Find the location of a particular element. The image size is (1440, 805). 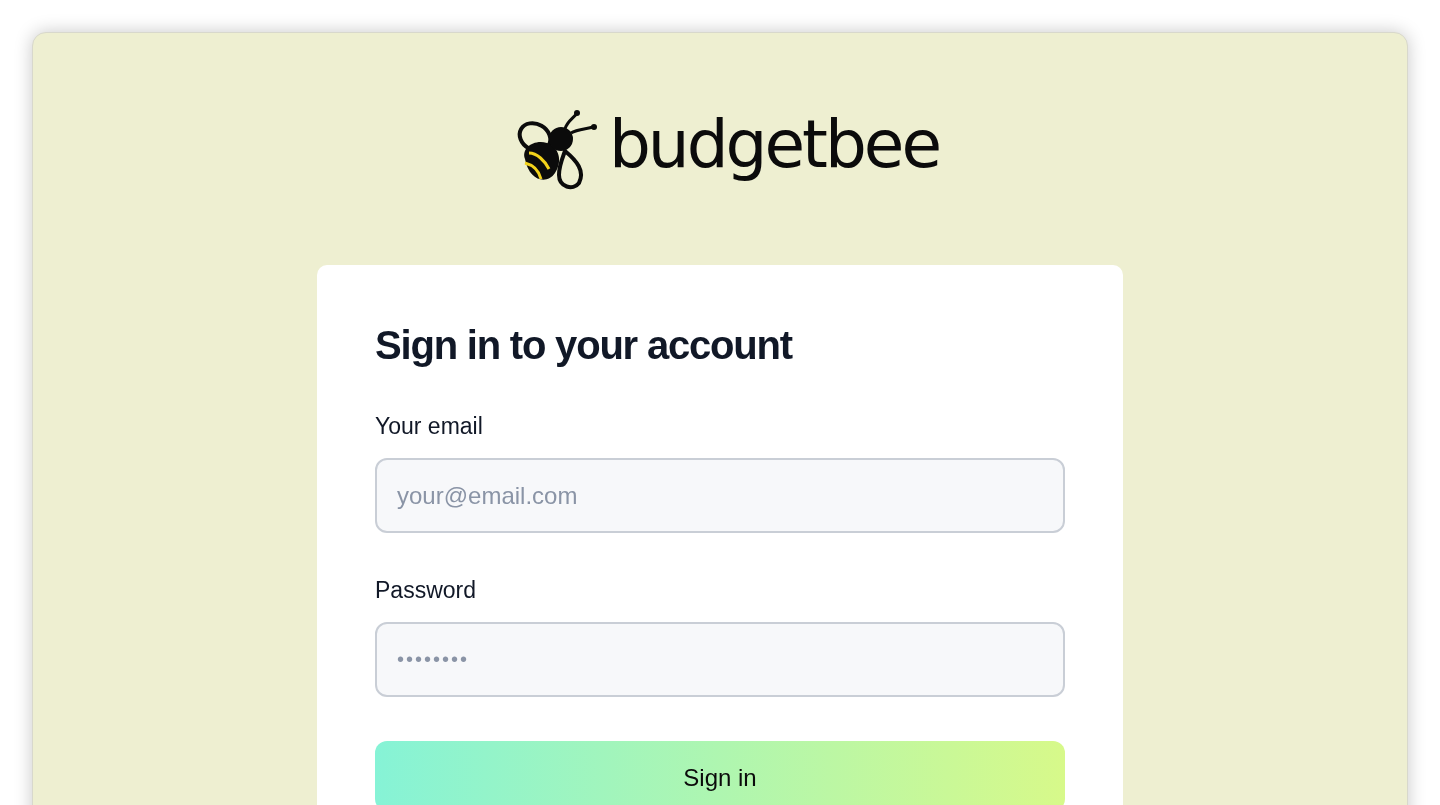

form-title: Sign in to your account is located at coordinates (584, 345).